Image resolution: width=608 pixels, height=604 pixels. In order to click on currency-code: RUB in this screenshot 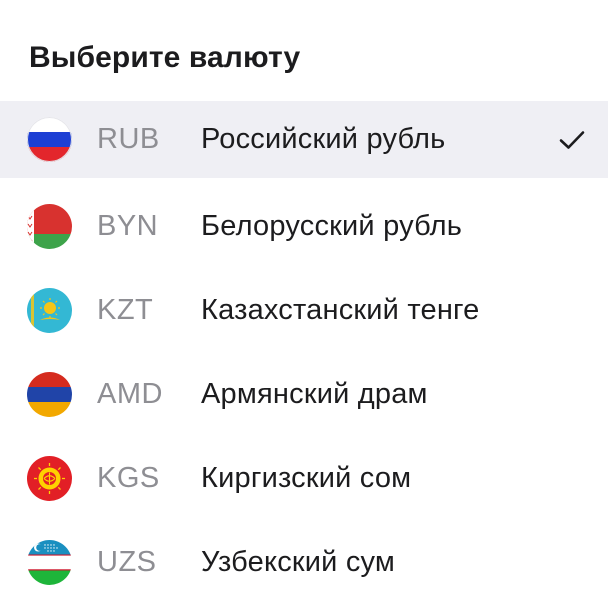, I will do `click(128, 139)`.